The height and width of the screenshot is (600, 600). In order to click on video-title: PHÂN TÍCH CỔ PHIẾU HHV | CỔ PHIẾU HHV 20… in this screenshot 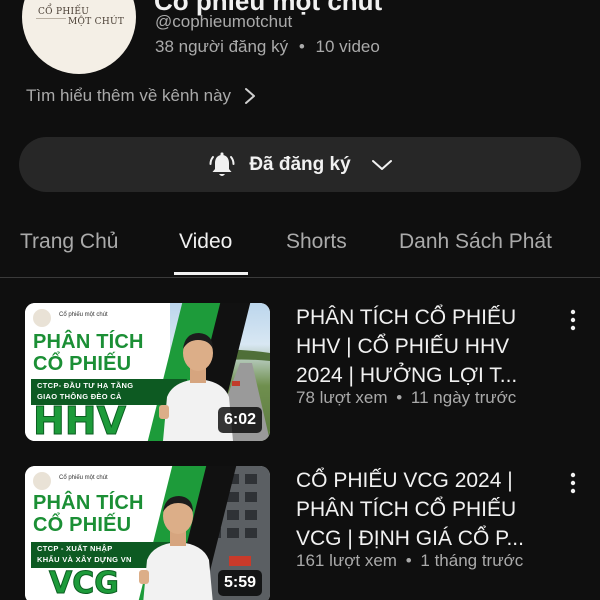, I will do `click(421, 346)`.